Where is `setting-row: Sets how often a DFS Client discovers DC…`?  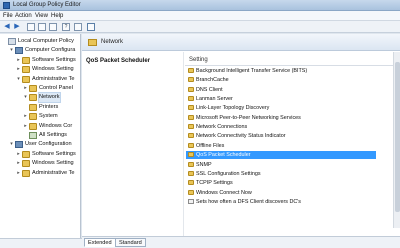
setting-row: Sets how often a DFS Client discovers DC… is located at coordinates (281, 202).